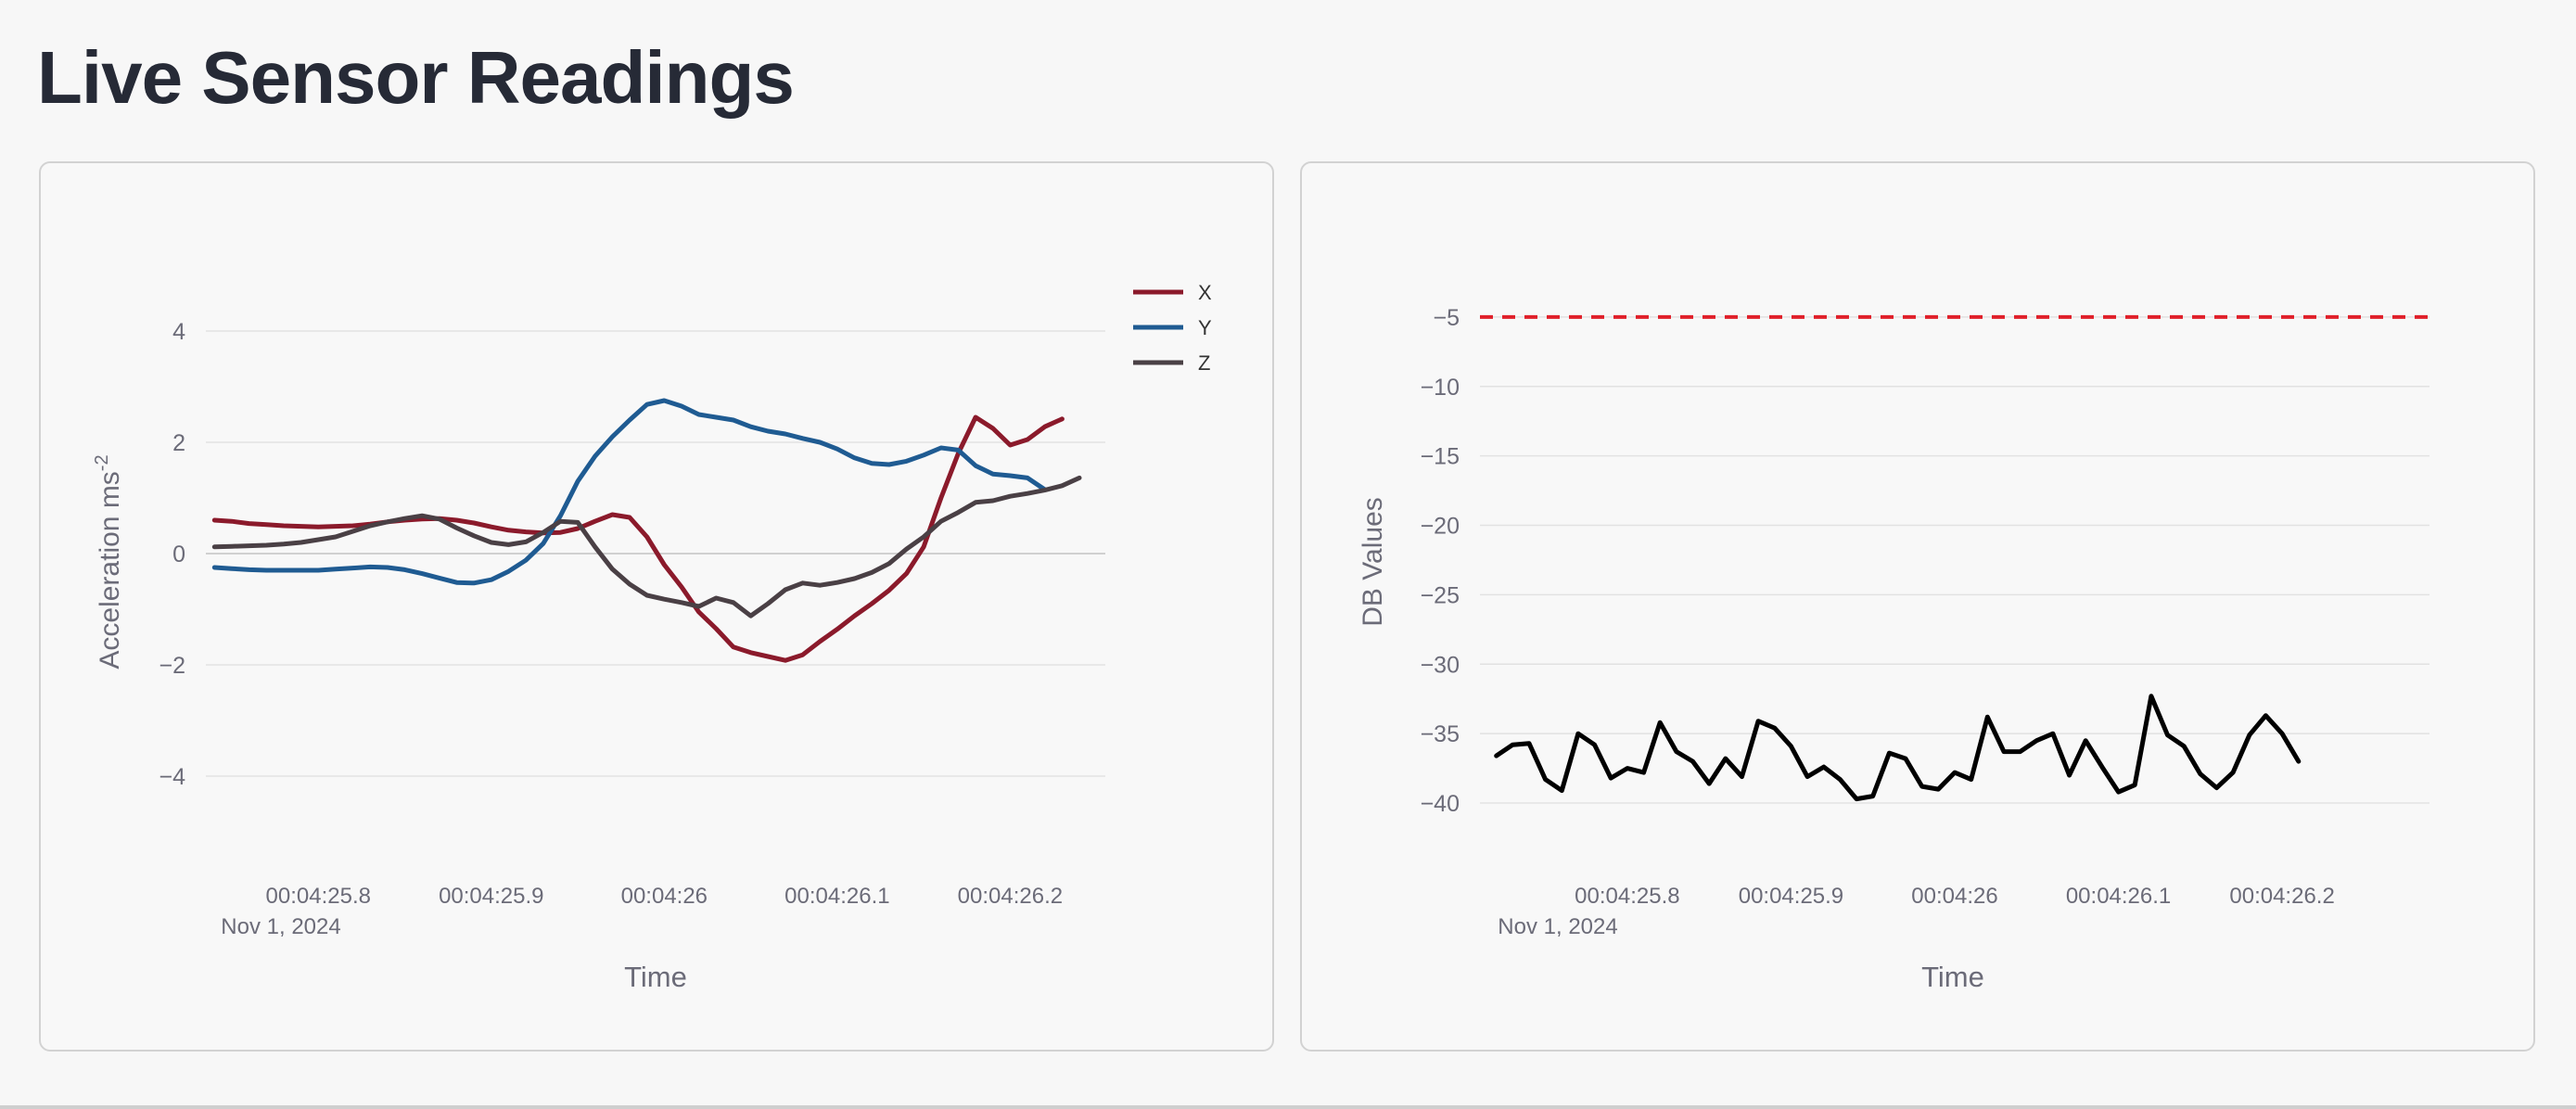  What do you see at coordinates (1288, 1107) in the screenshot?
I see `page-bottom-border` at bounding box center [1288, 1107].